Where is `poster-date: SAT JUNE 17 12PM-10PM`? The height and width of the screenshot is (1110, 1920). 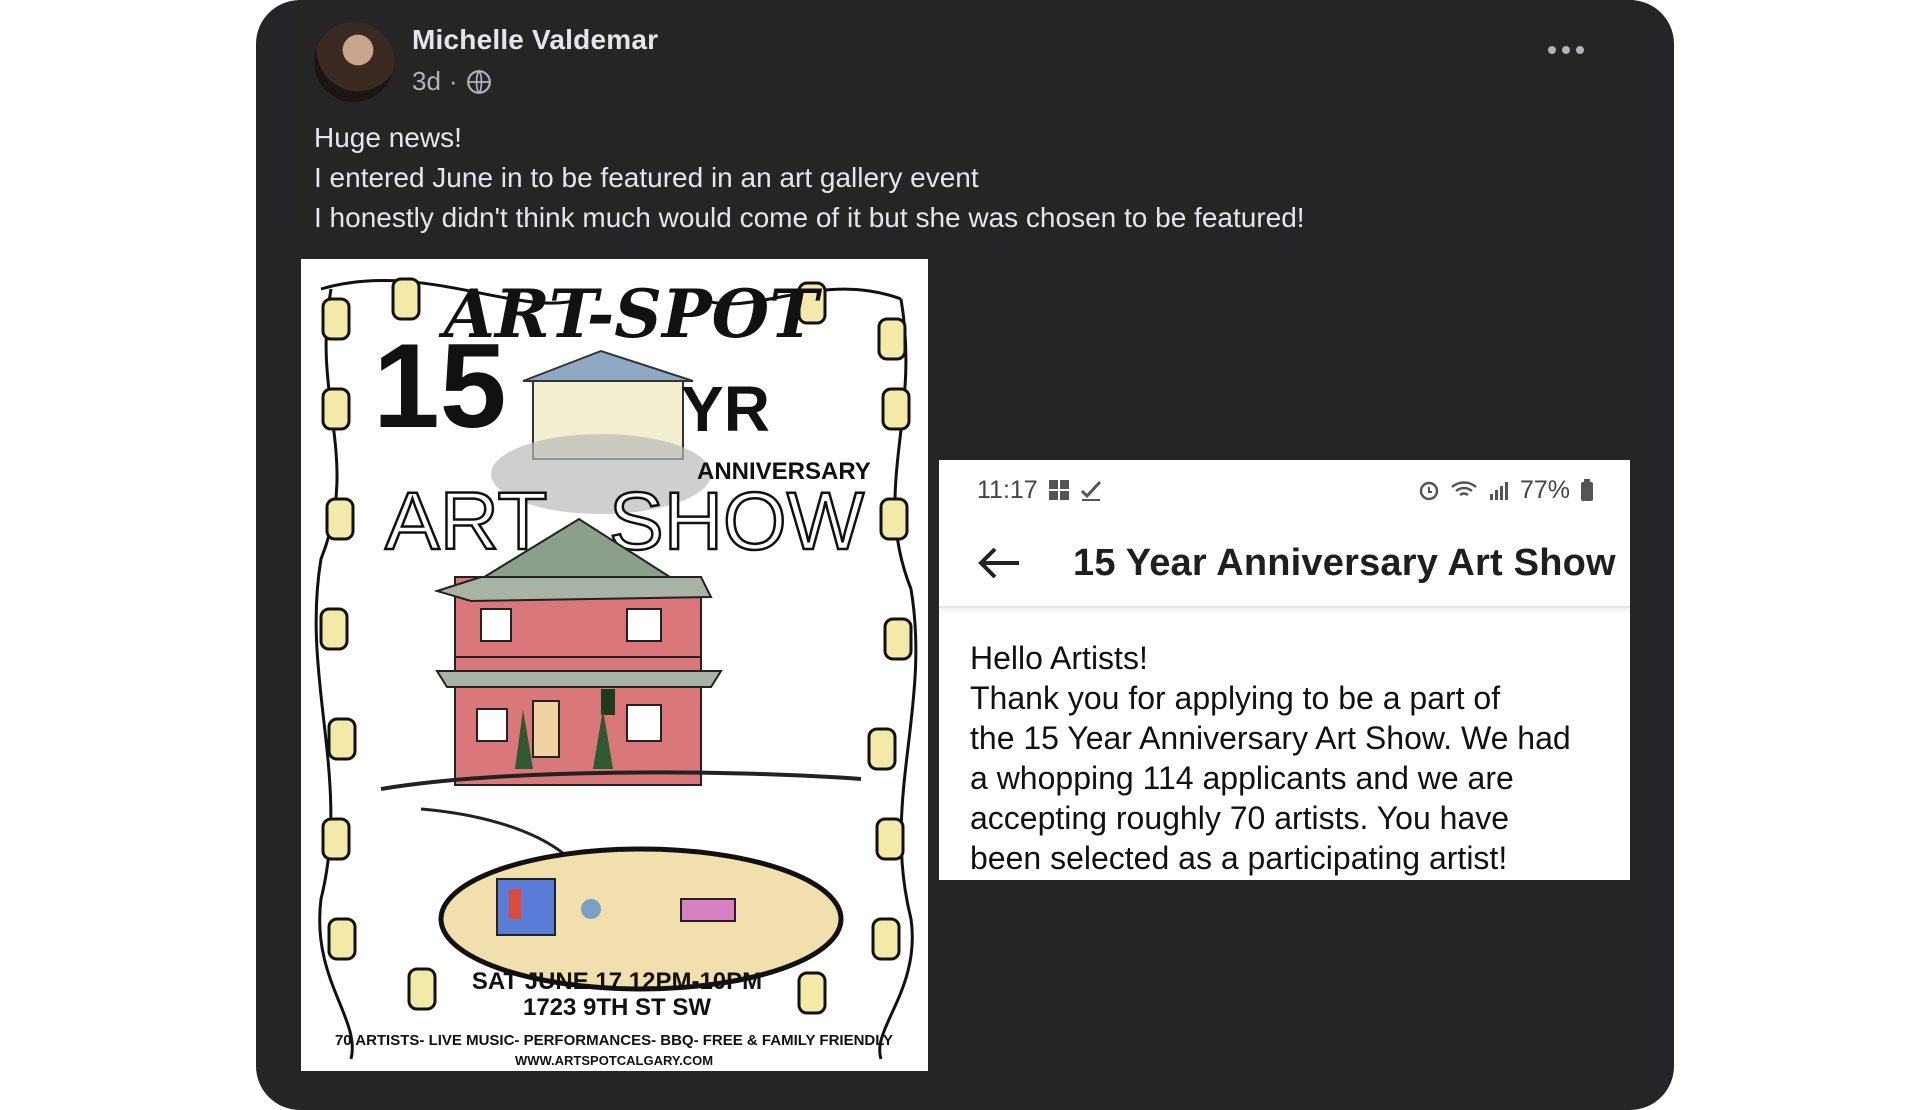
poster-date: SAT JUNE 17 12PM-10PM is located at coordinates (617, 981).